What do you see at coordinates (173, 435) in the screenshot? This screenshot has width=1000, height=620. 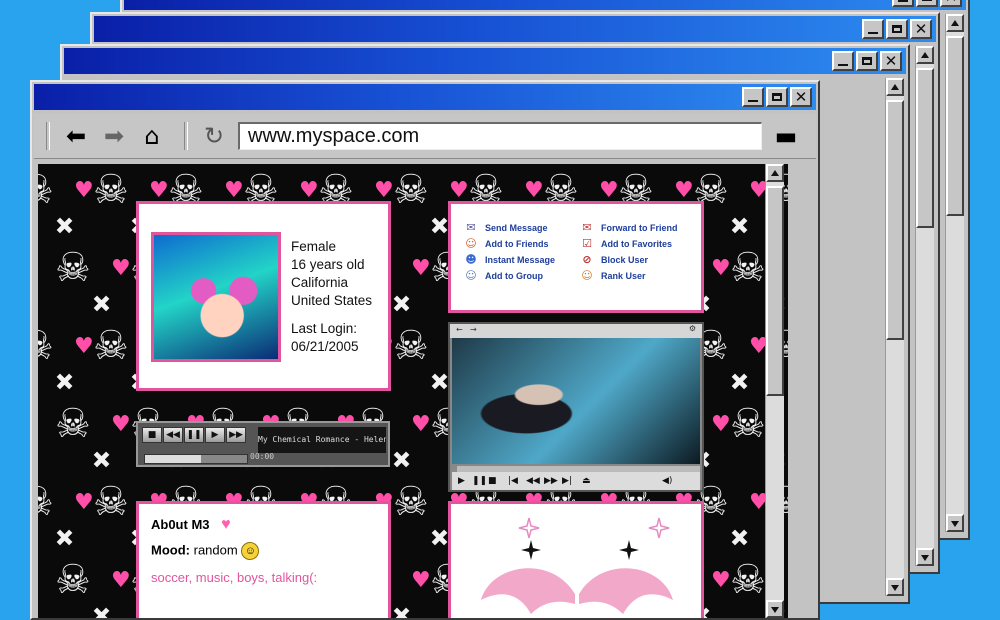 I see `previous-button: ◀◀` at bounding box center [173, 435].